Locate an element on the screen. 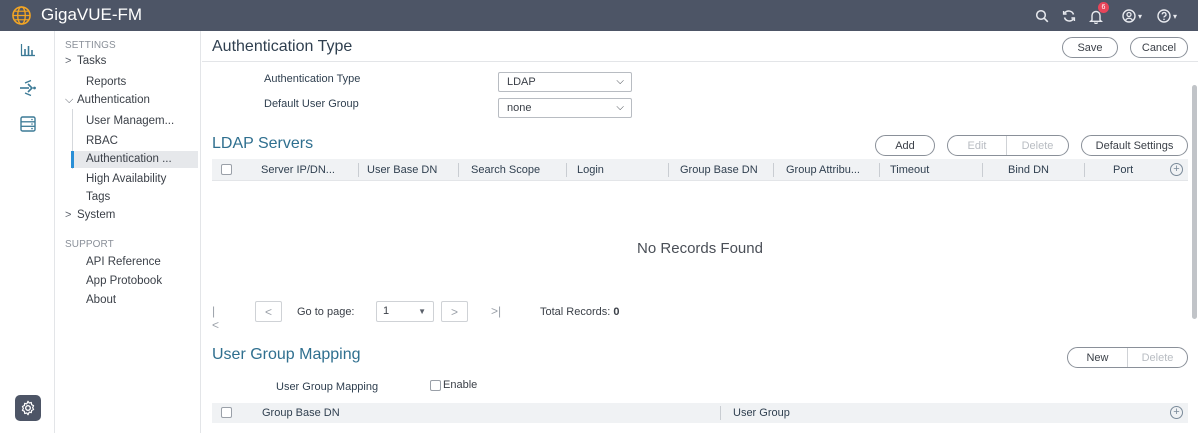 Image resolution: width=1198 pixels, height=433 pixels. enable-toggle: Enable is located at coordinates (453, 385).